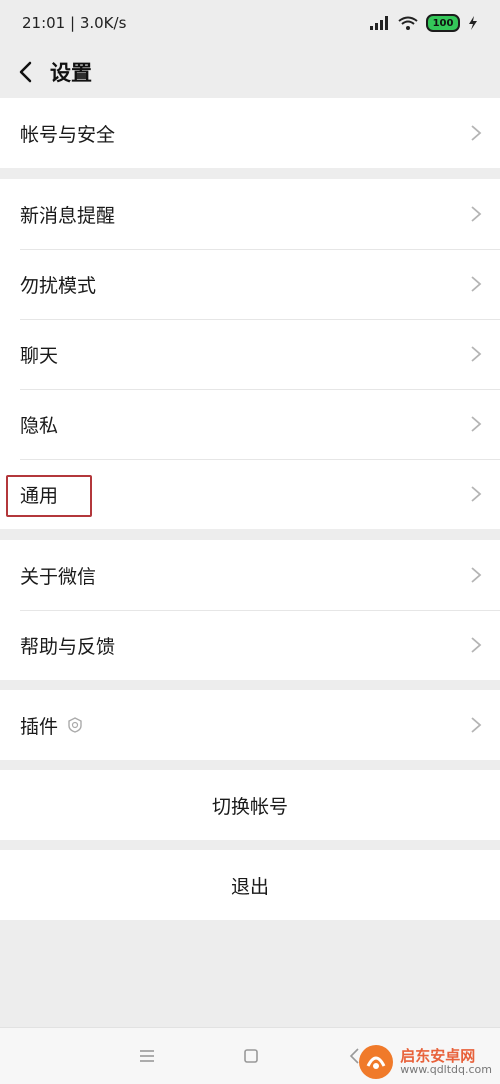 The height and width of the screenshot is (1084, 500). I want to click on settings-item-new-message-alerts: 新消息提醒, so click(250, 214).